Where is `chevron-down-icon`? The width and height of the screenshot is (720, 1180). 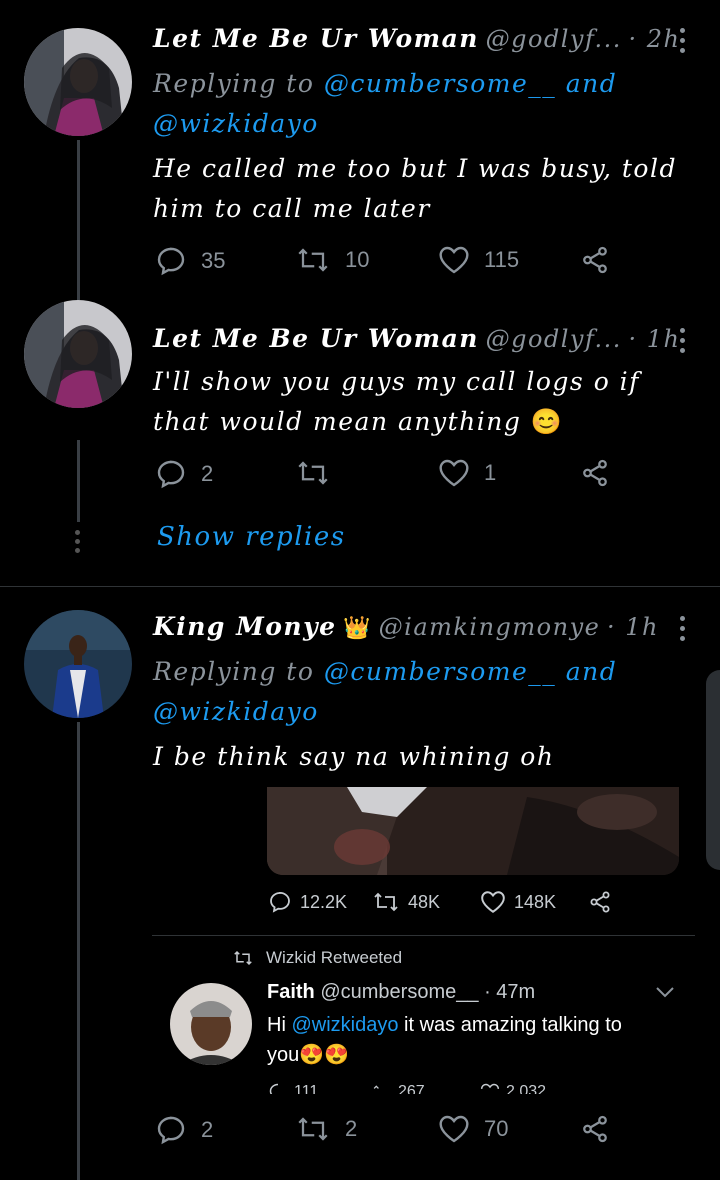 chevron-down-icon is located at coordinates (665, 994).